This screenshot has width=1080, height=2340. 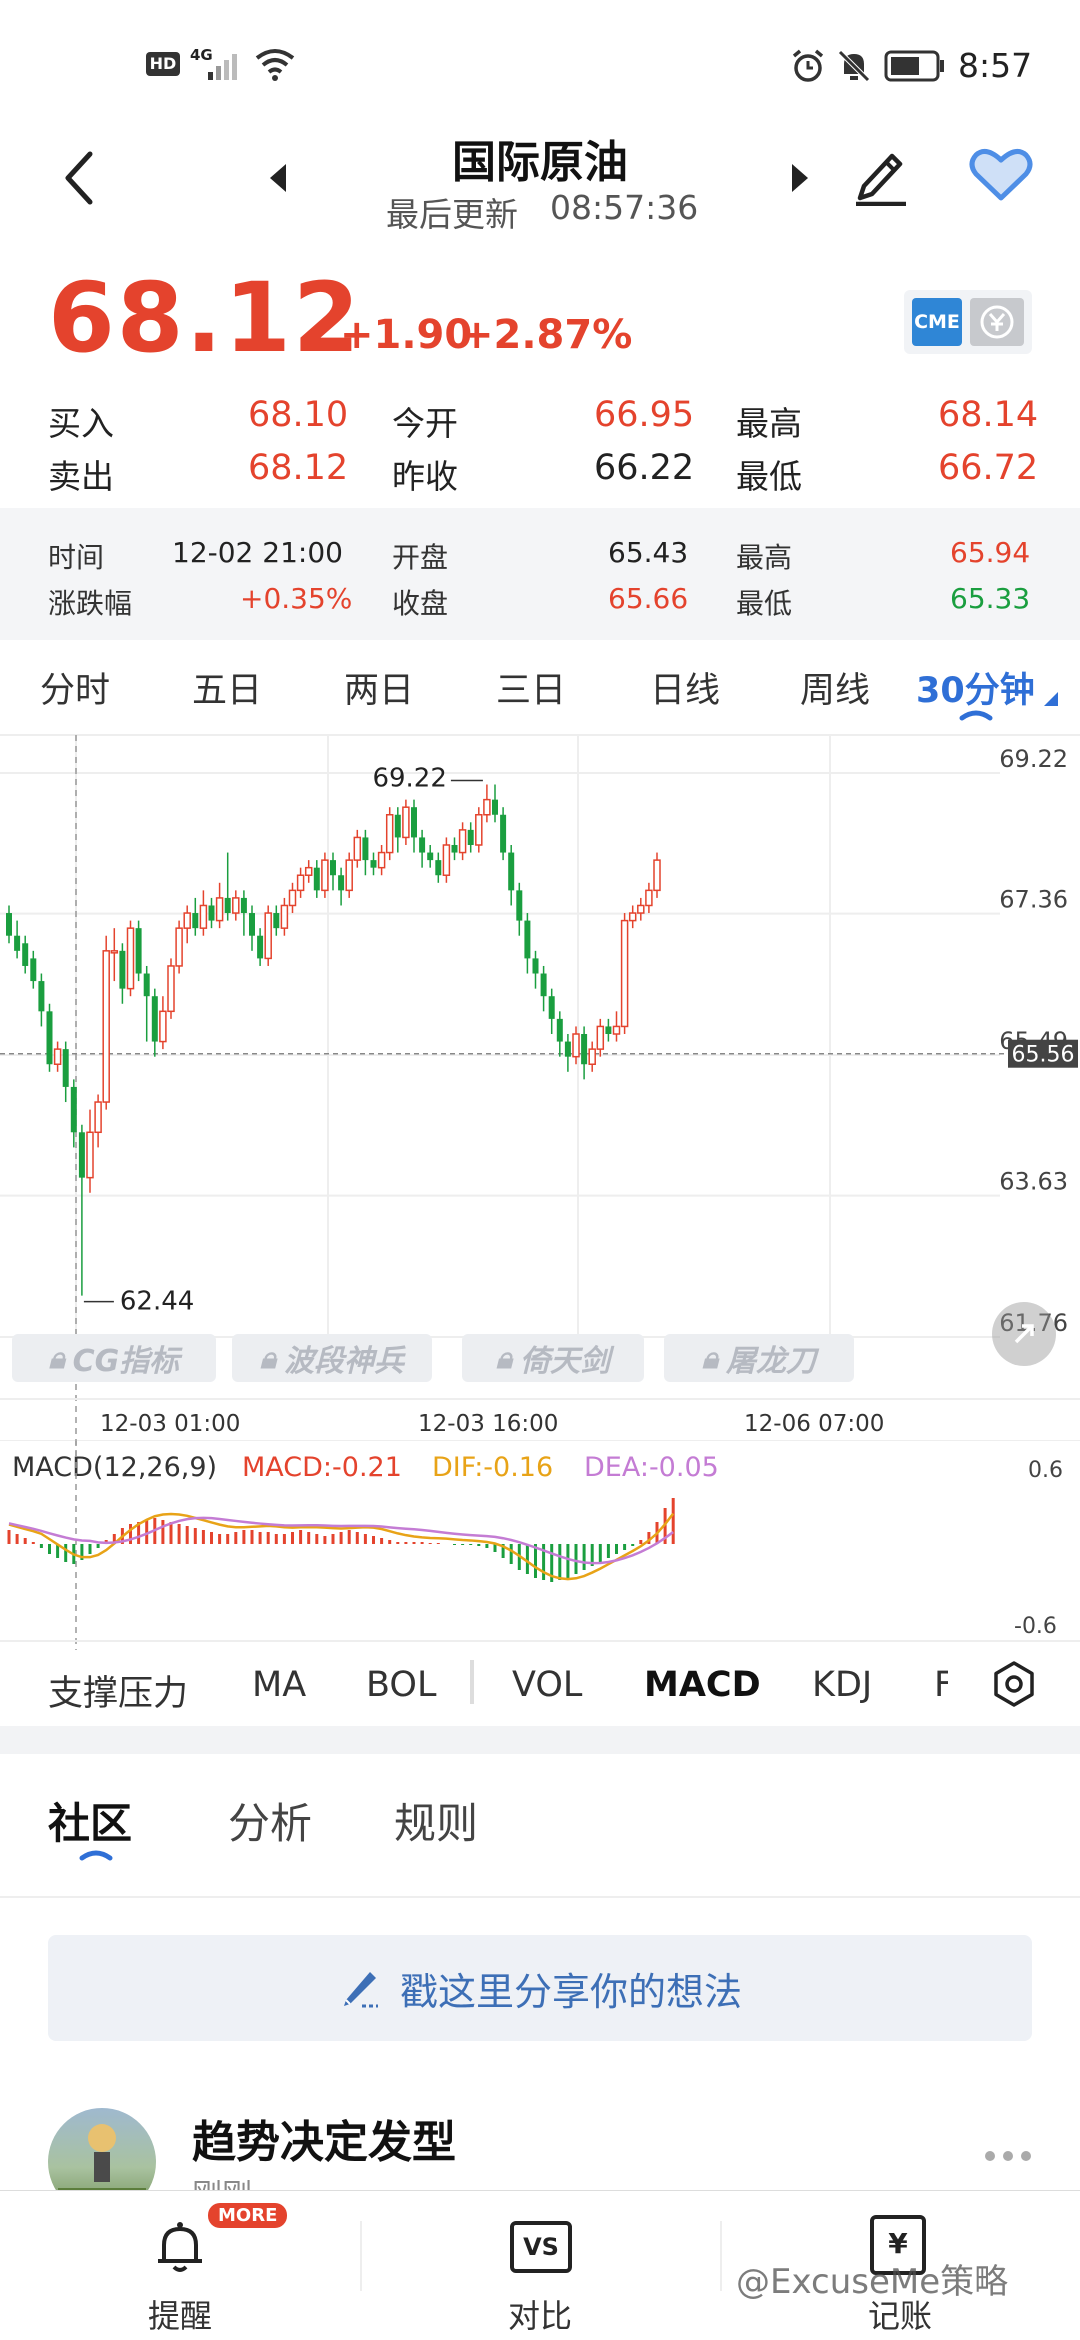 What do you see at coordinates (702, 1685) in the screenshot?
I see `indicator-macd: MACD` at bounding box center [702, 1685].